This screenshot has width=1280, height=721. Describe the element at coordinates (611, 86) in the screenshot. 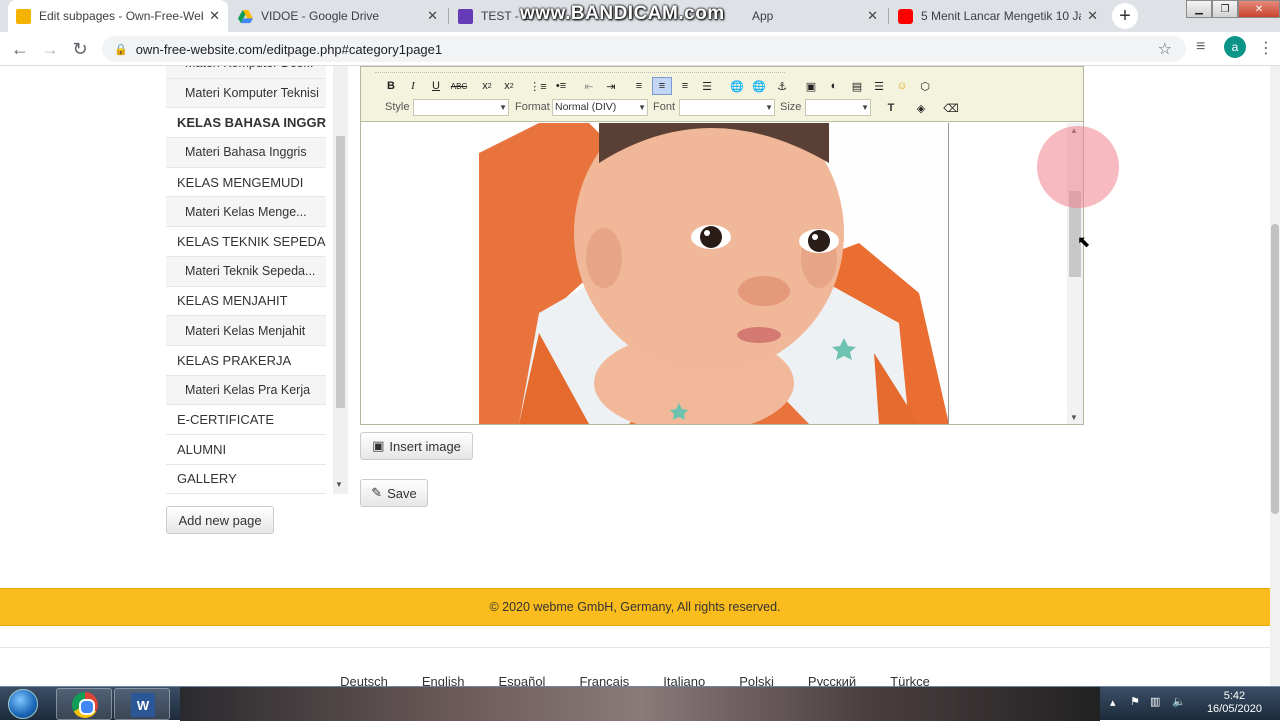

I see `indent-icon: ⇥` at that location.